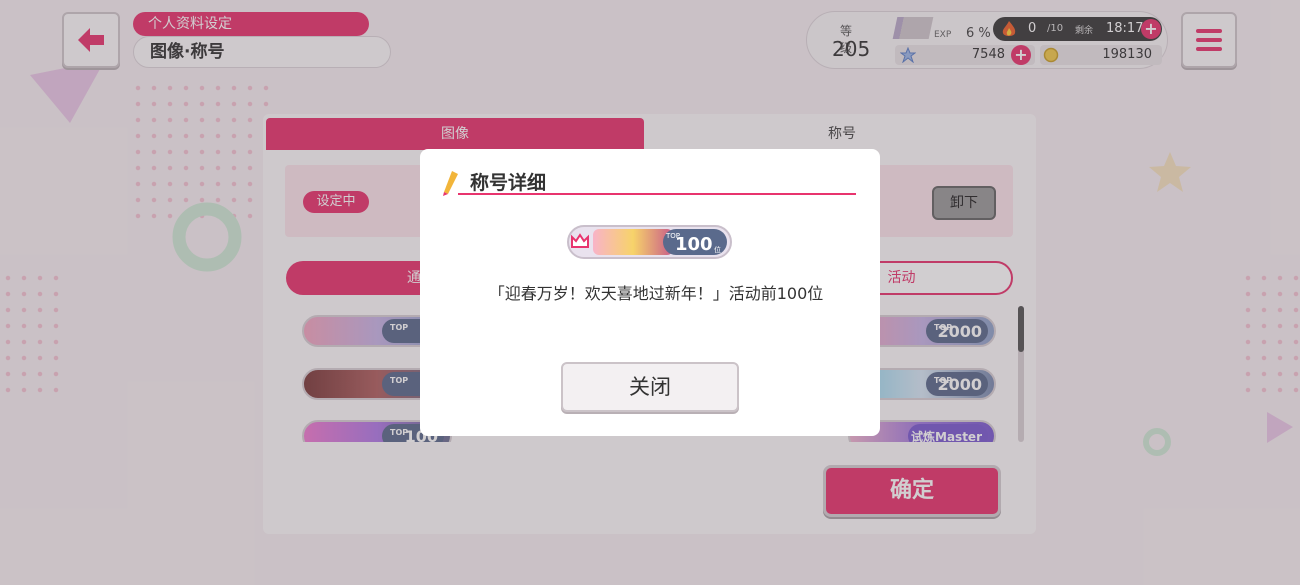 The width and height of the screenshot is (1300, 585). What do you see at coordinates (508, 183) in the screenshot?
I see `modal-title: 称号详细` at bounding box center [508, 183].